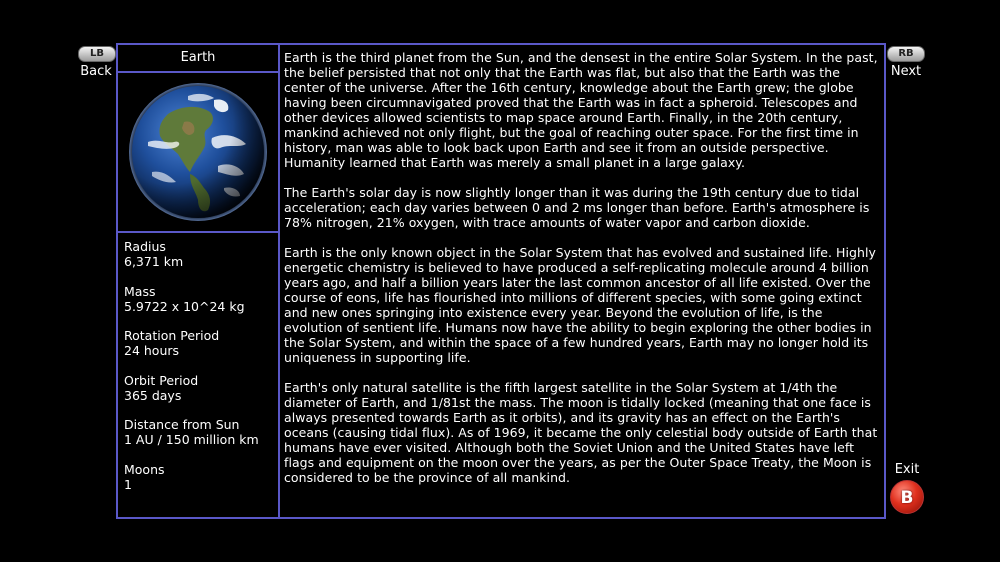 The image size is (1000, 562). I want to click on stat-label: Distance from Sun, so click(182, 424).